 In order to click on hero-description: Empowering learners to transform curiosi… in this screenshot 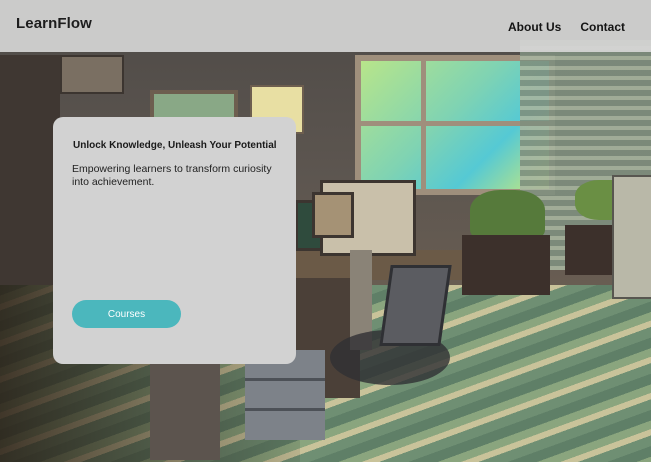, I will do `click(172, 175)`.